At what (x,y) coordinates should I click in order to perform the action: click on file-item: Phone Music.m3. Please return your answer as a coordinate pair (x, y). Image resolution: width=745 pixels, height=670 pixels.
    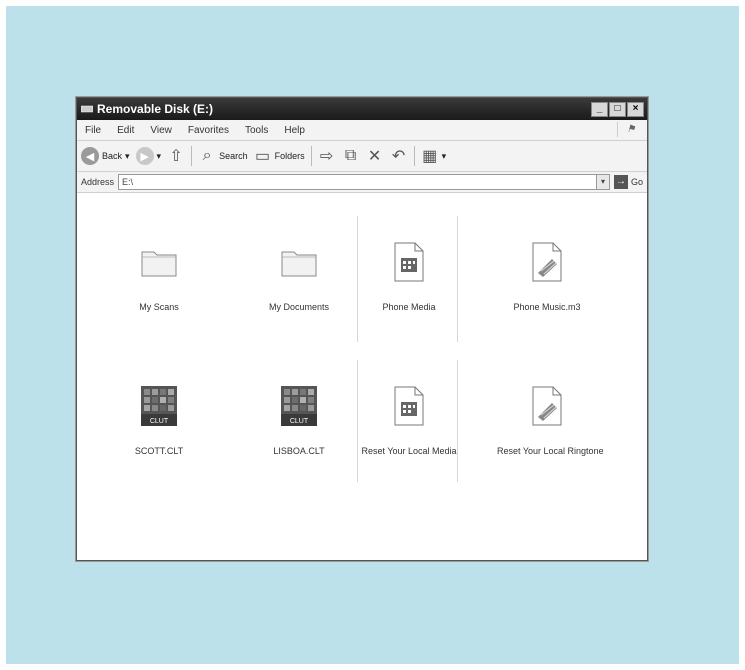
    Looking at the image, I should click on (547, 272).